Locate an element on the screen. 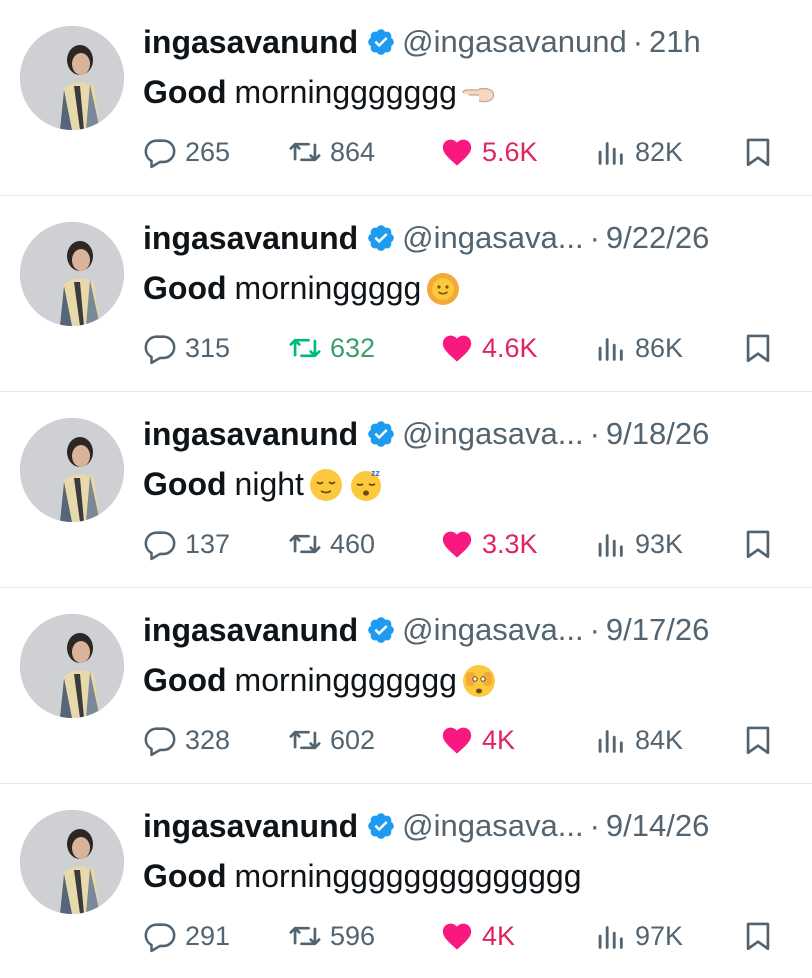 The width and height of the screenshot is (812, 978). emoji-group is located at coordinates (477, 680).